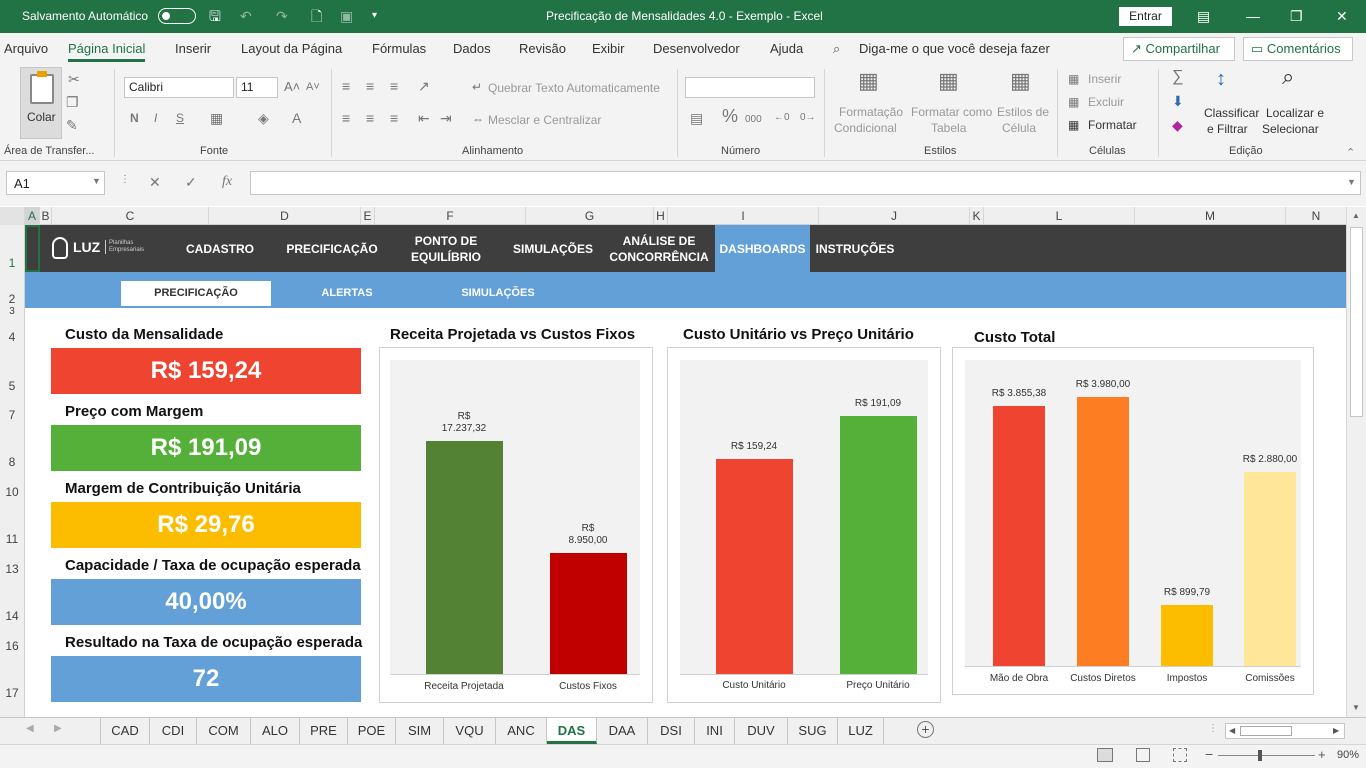  Describe the element at coordinates (296, 118) in the screenshot. I see `font-color-icon: A` at that location.